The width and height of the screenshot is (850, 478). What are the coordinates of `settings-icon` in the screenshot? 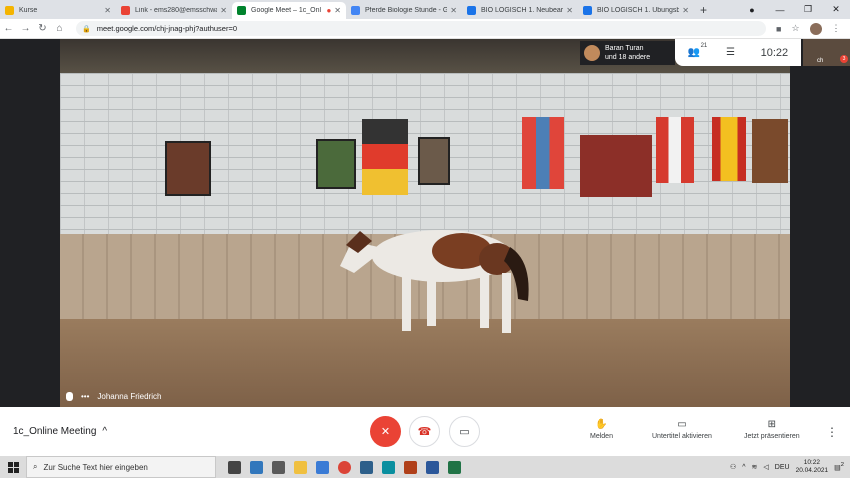 It's located at (278, 467).